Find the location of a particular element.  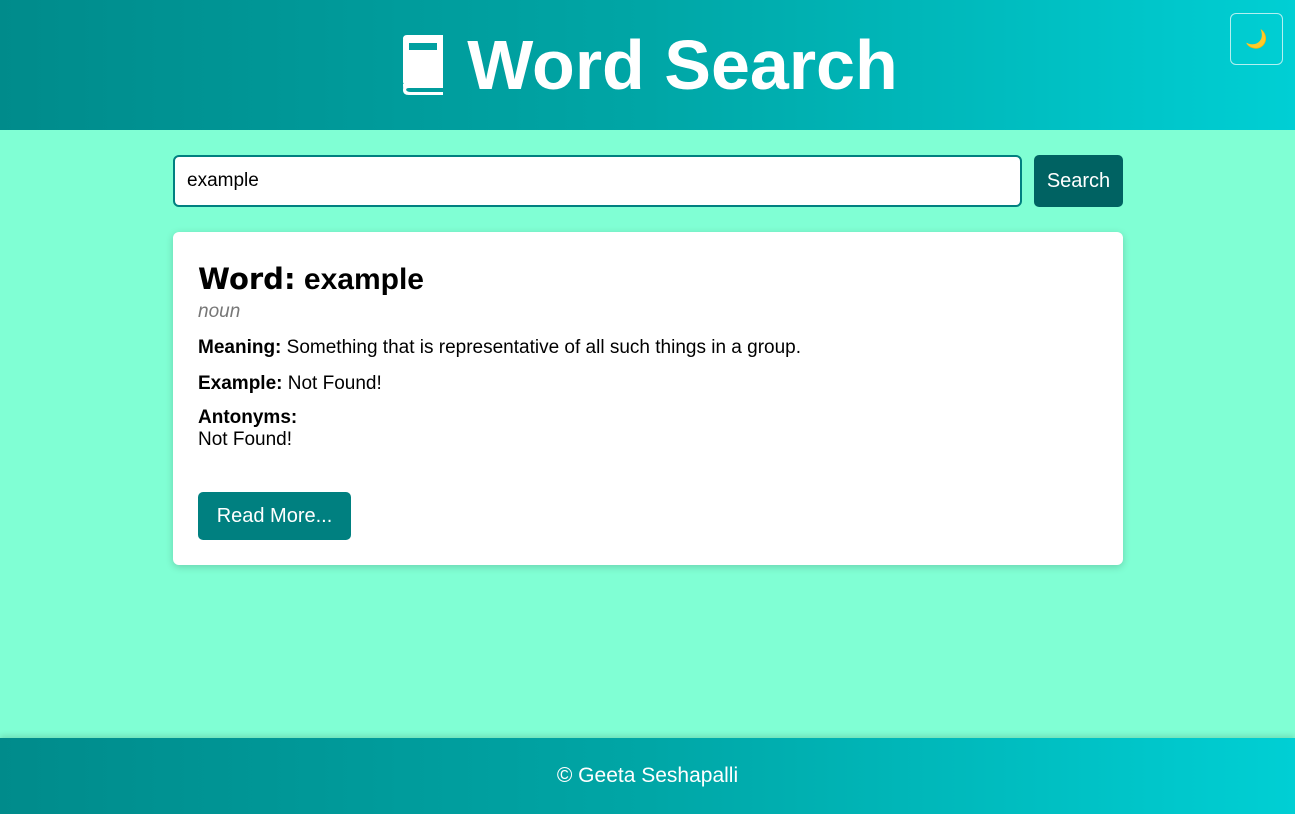

word-heading: Word: example is located at coordinates (648, 279).